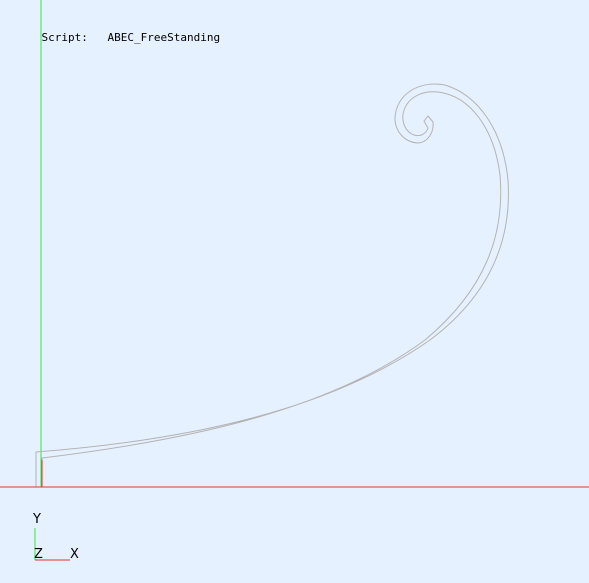 The image size is (589, 583). What do you see at coordinates (74, 554) in the screenshot?
I see `triad-x-label: X` at bounding box center [74, 554].